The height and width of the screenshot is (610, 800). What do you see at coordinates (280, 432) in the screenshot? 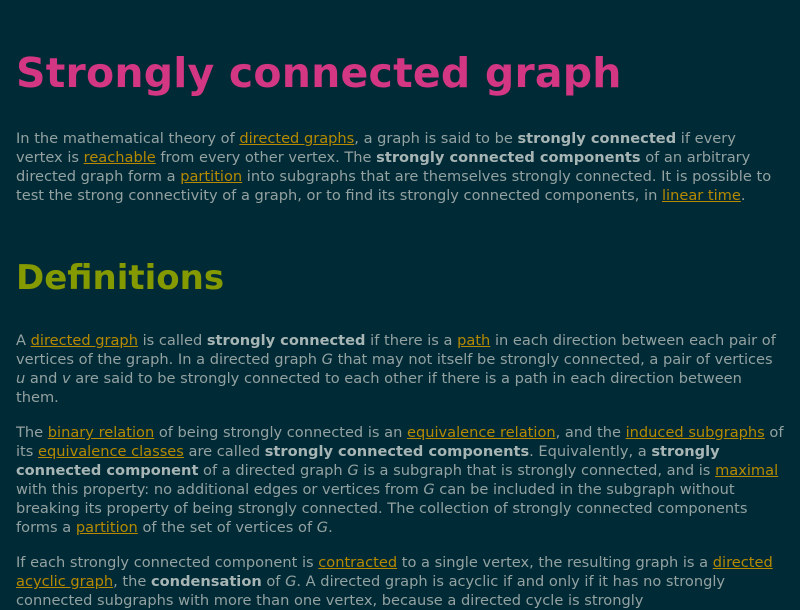
I see `text-run: of being strongly connected is an` at bounding box center [280, 432].